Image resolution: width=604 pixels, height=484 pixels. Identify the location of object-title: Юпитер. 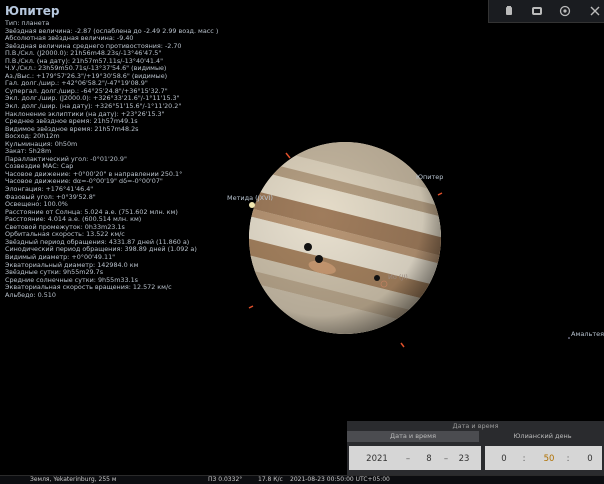
(32, 11).